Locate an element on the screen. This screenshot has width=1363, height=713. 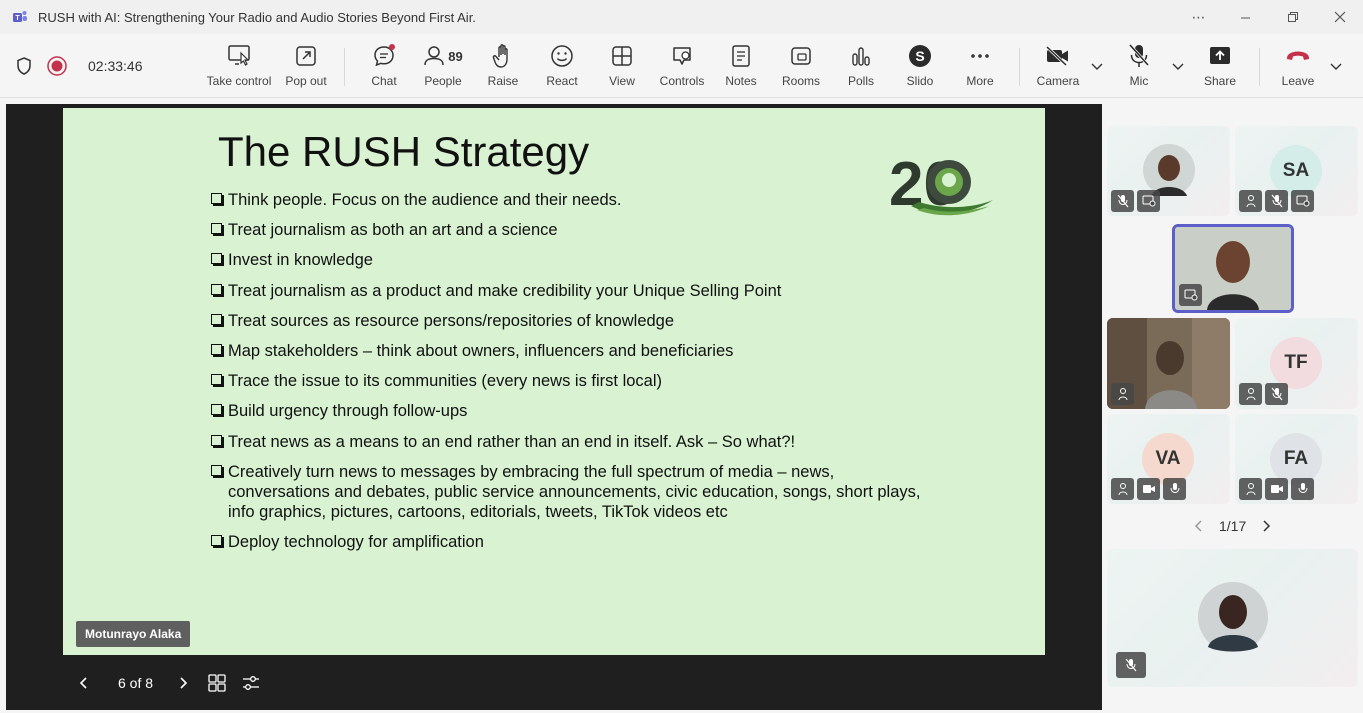
shield-icon is located at coordinates (24, 66).